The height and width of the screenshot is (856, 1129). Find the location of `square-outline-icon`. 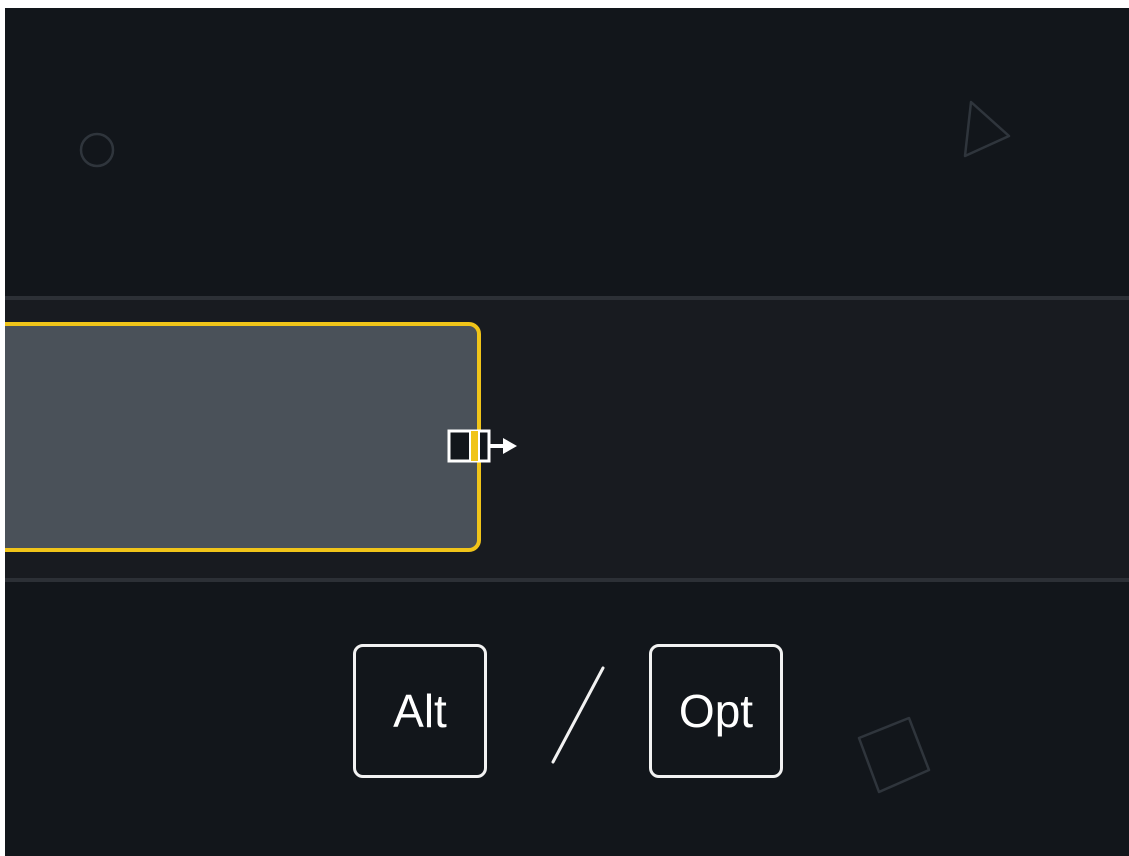

square-outline-icon is located at coordinates (894, 755).